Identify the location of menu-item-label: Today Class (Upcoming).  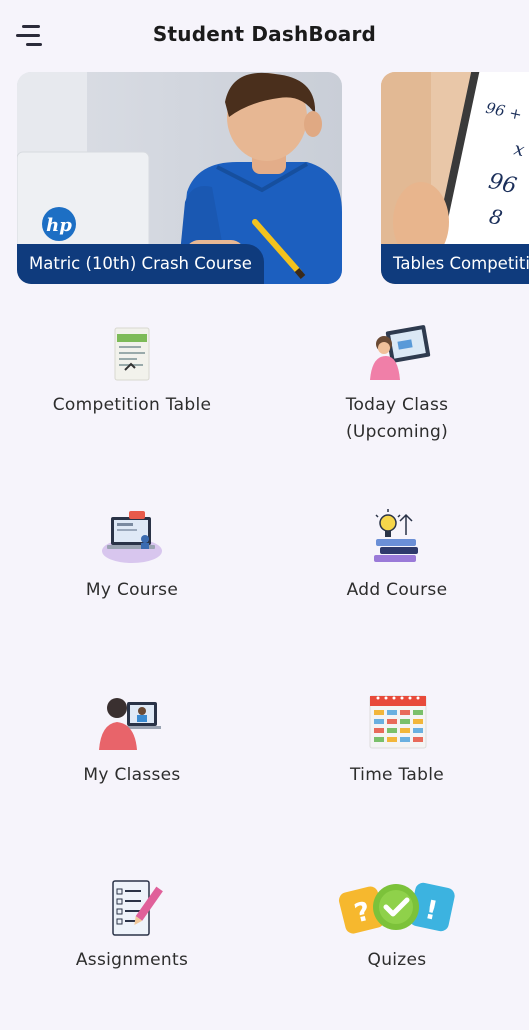
(397, 418).